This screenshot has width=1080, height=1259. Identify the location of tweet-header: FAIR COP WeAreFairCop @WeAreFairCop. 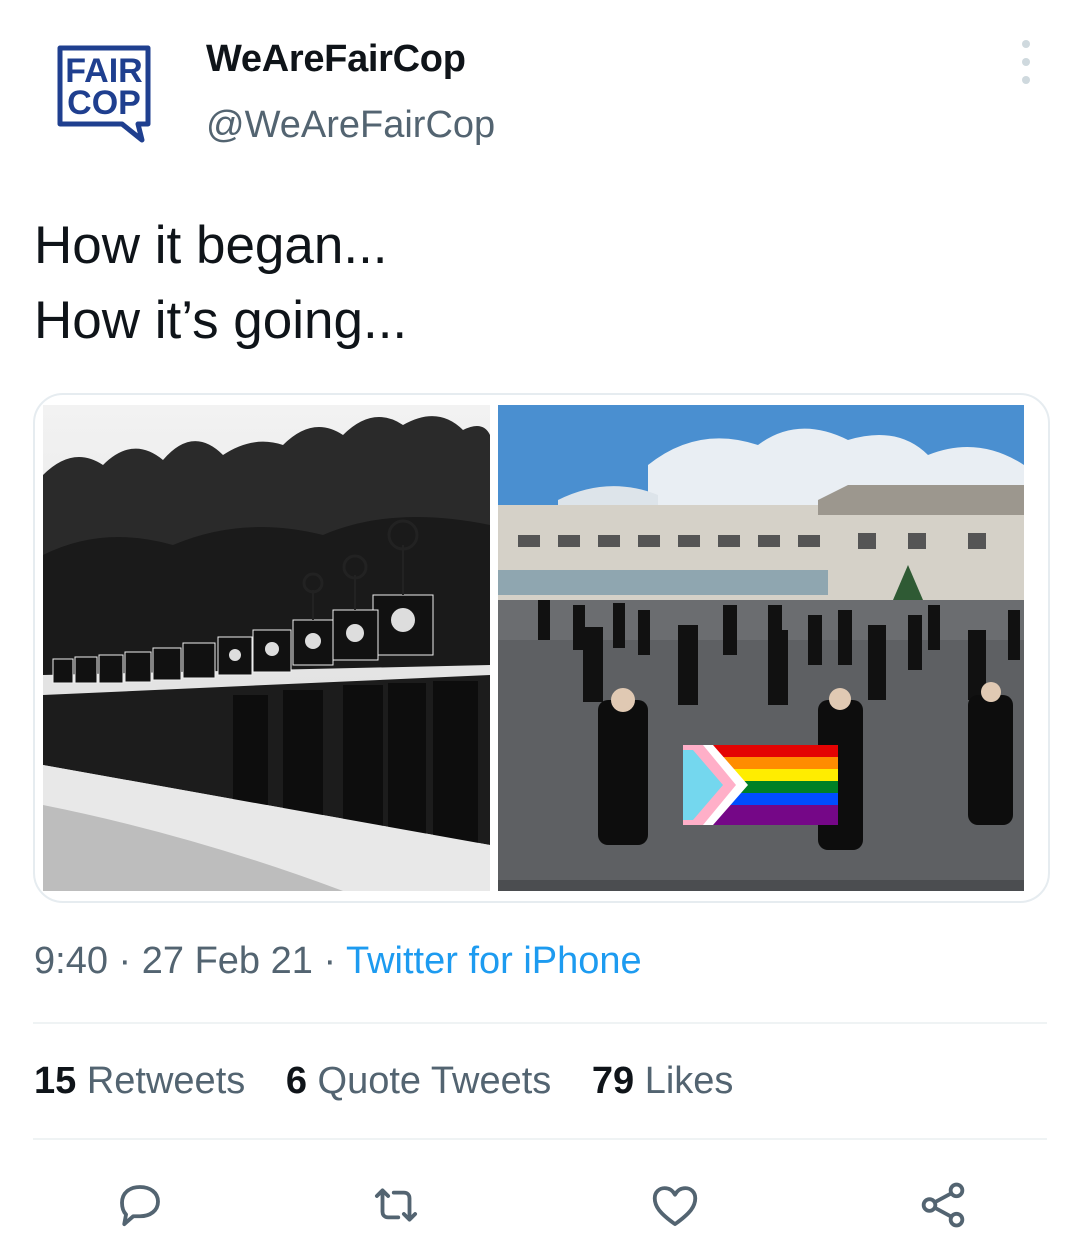
(540, 85).